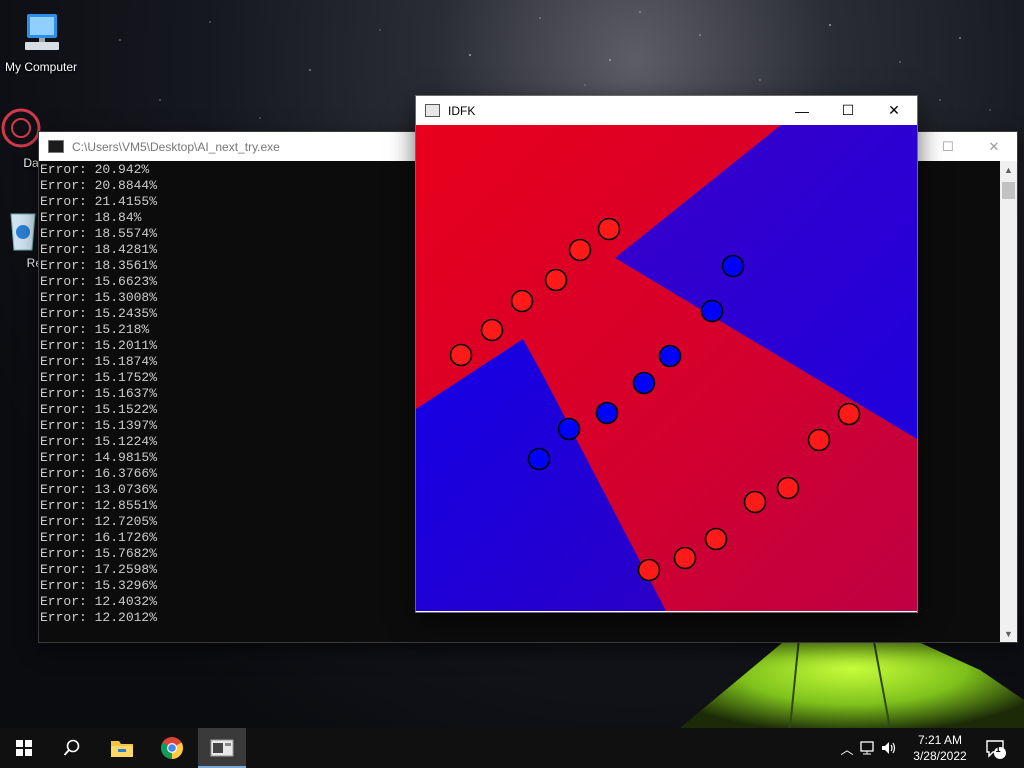 This screenshot has height=768, width=1024. I want to click on windows-logo-icon, so click(24, 748).